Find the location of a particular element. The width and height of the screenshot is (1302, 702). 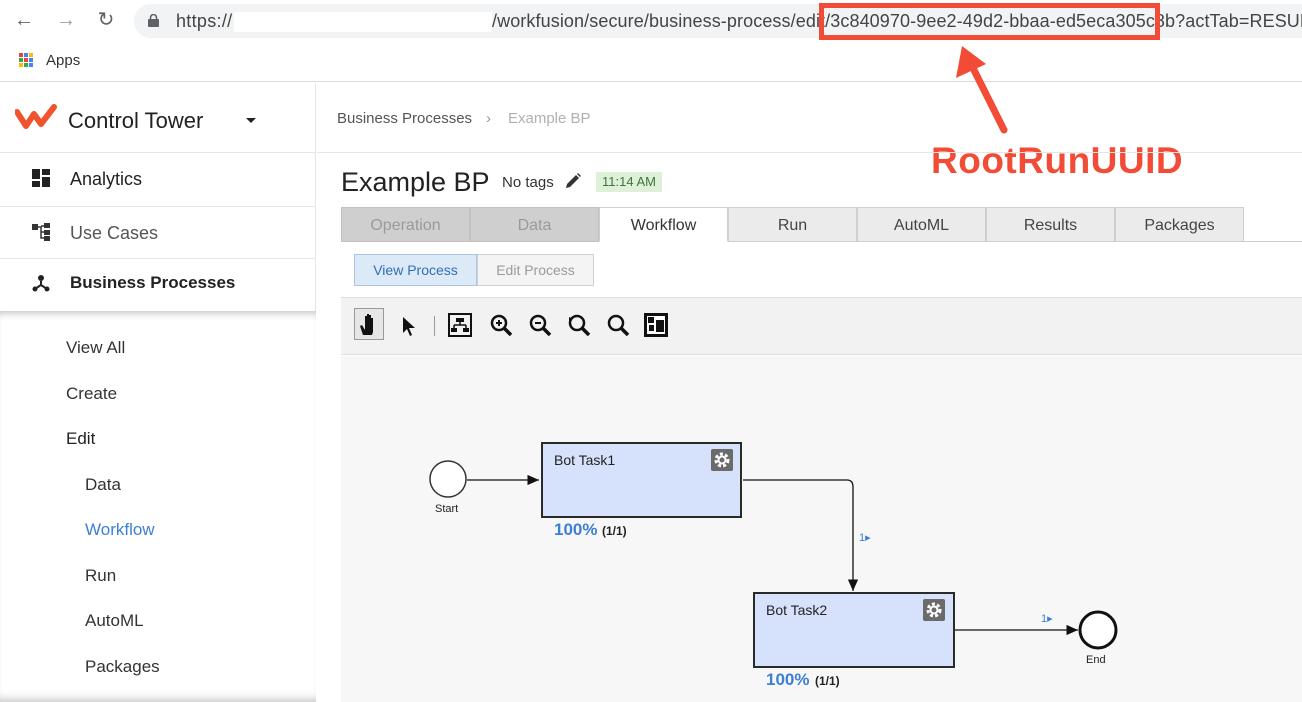

toolbar-divider is located at coordinates (434, 326).